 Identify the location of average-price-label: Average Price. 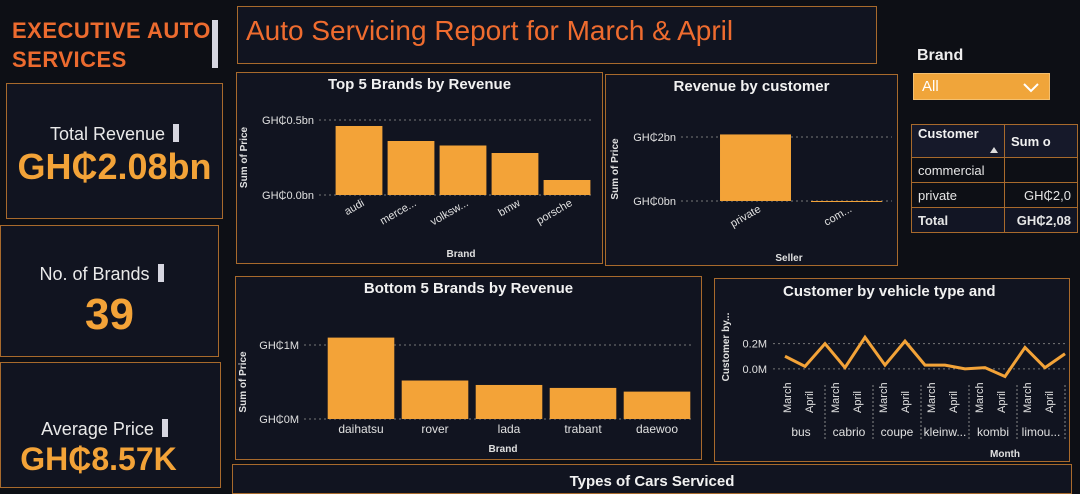
(107, 429).